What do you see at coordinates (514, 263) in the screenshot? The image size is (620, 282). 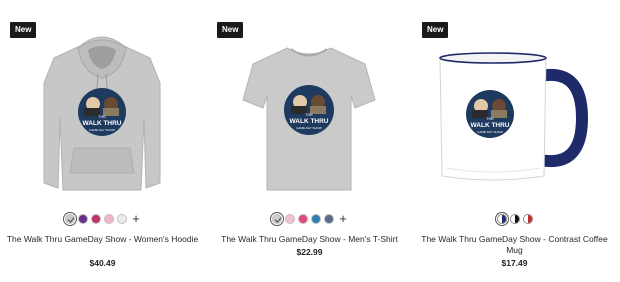 I see `product-price: $17.49` at bounding box center [514, 263].